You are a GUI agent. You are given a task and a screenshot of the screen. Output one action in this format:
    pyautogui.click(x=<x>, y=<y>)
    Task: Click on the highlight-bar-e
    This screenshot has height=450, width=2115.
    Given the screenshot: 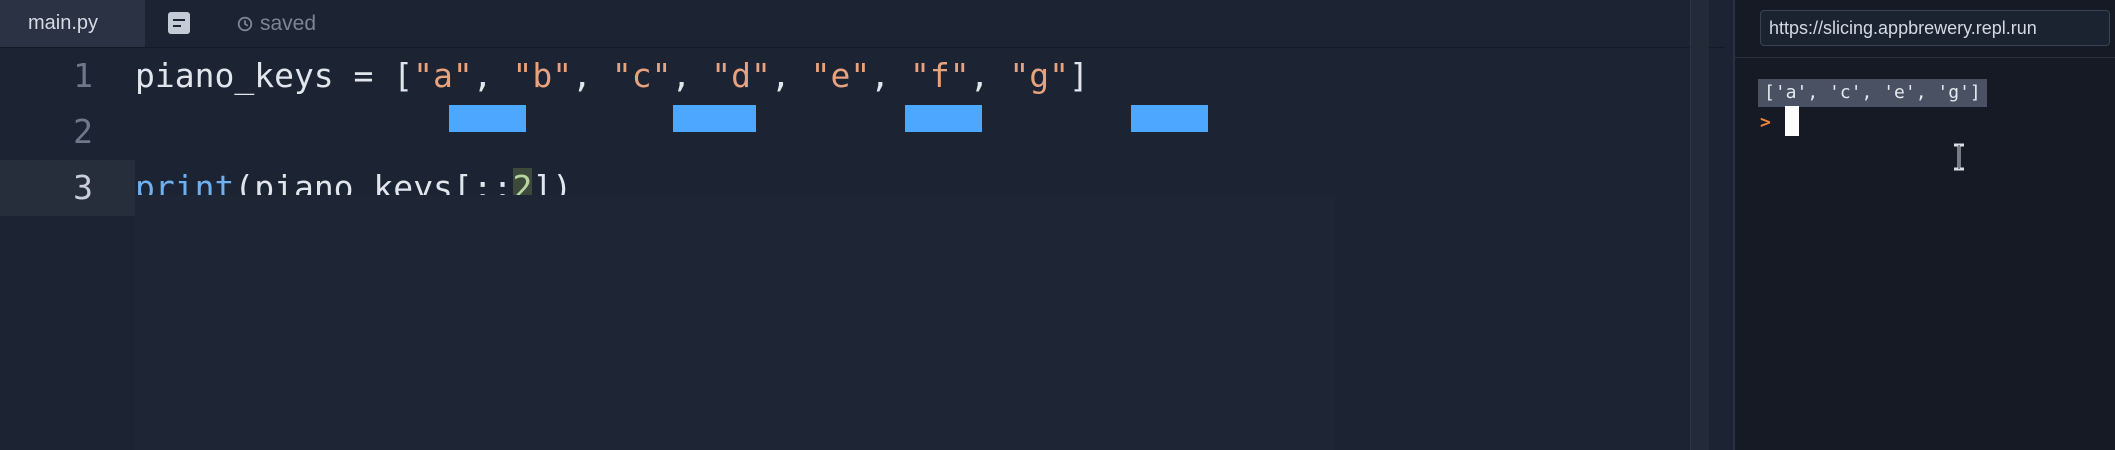 What is the action you would take?
    pyautogui.click(x=943, y=118)
    